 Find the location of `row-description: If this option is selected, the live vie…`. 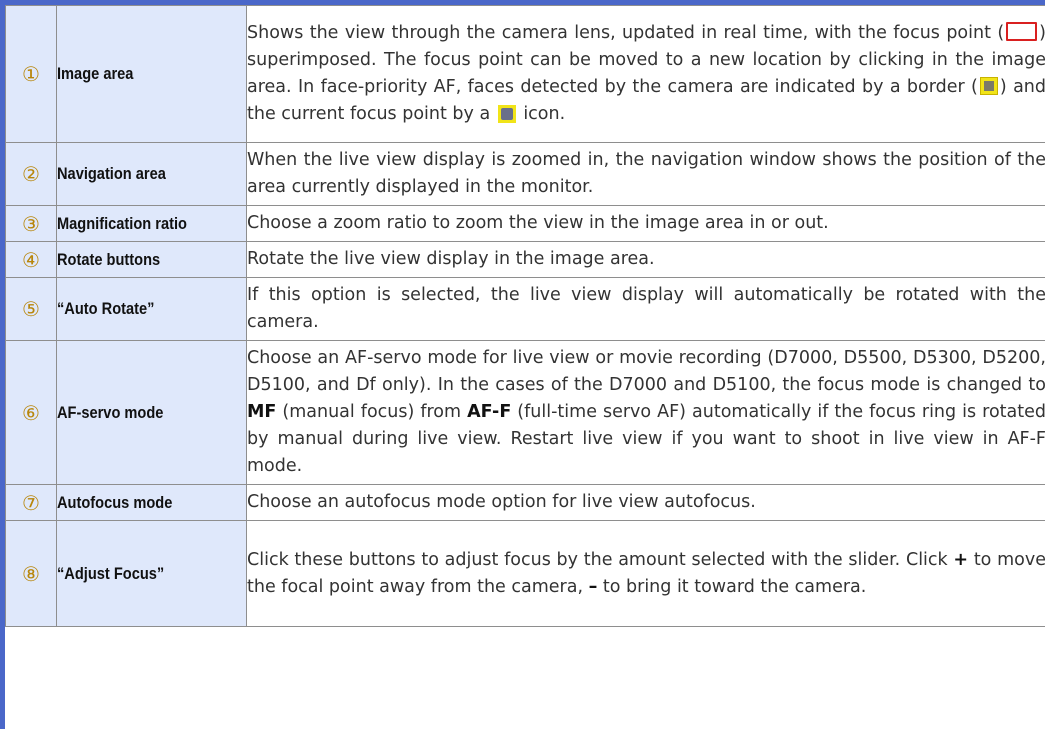

row-description: If this option is selected, the live vie… is located at coordinates (645, 309).